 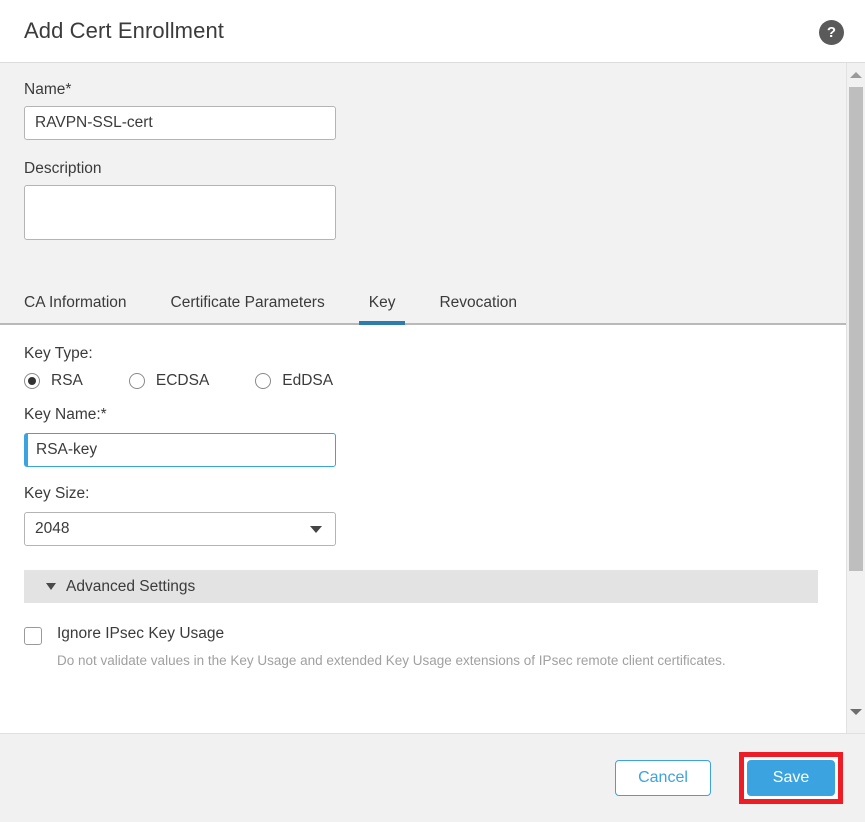 I want to click on scroll-up-arrow-icon, so click(x=856, y=75).